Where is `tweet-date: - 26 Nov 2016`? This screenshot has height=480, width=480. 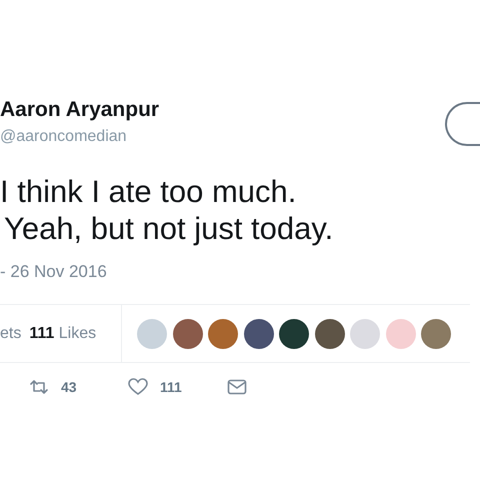 tweet-date: - 26 Nov 2016 is located at coordinates (53, 272).